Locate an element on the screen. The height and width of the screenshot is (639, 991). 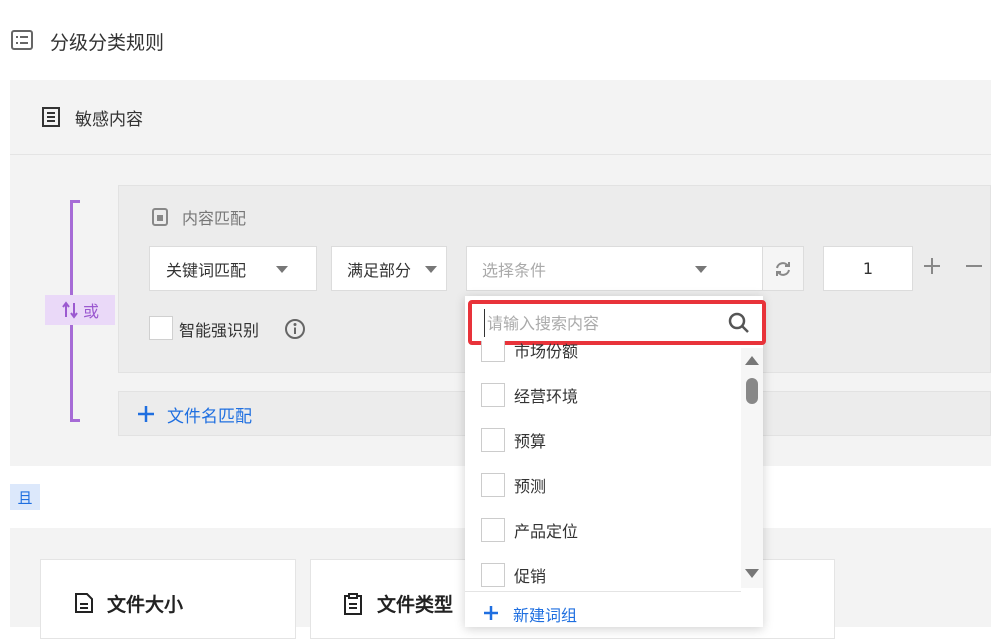
smart-recognition-checkbox is located at coordinates (161, 328).